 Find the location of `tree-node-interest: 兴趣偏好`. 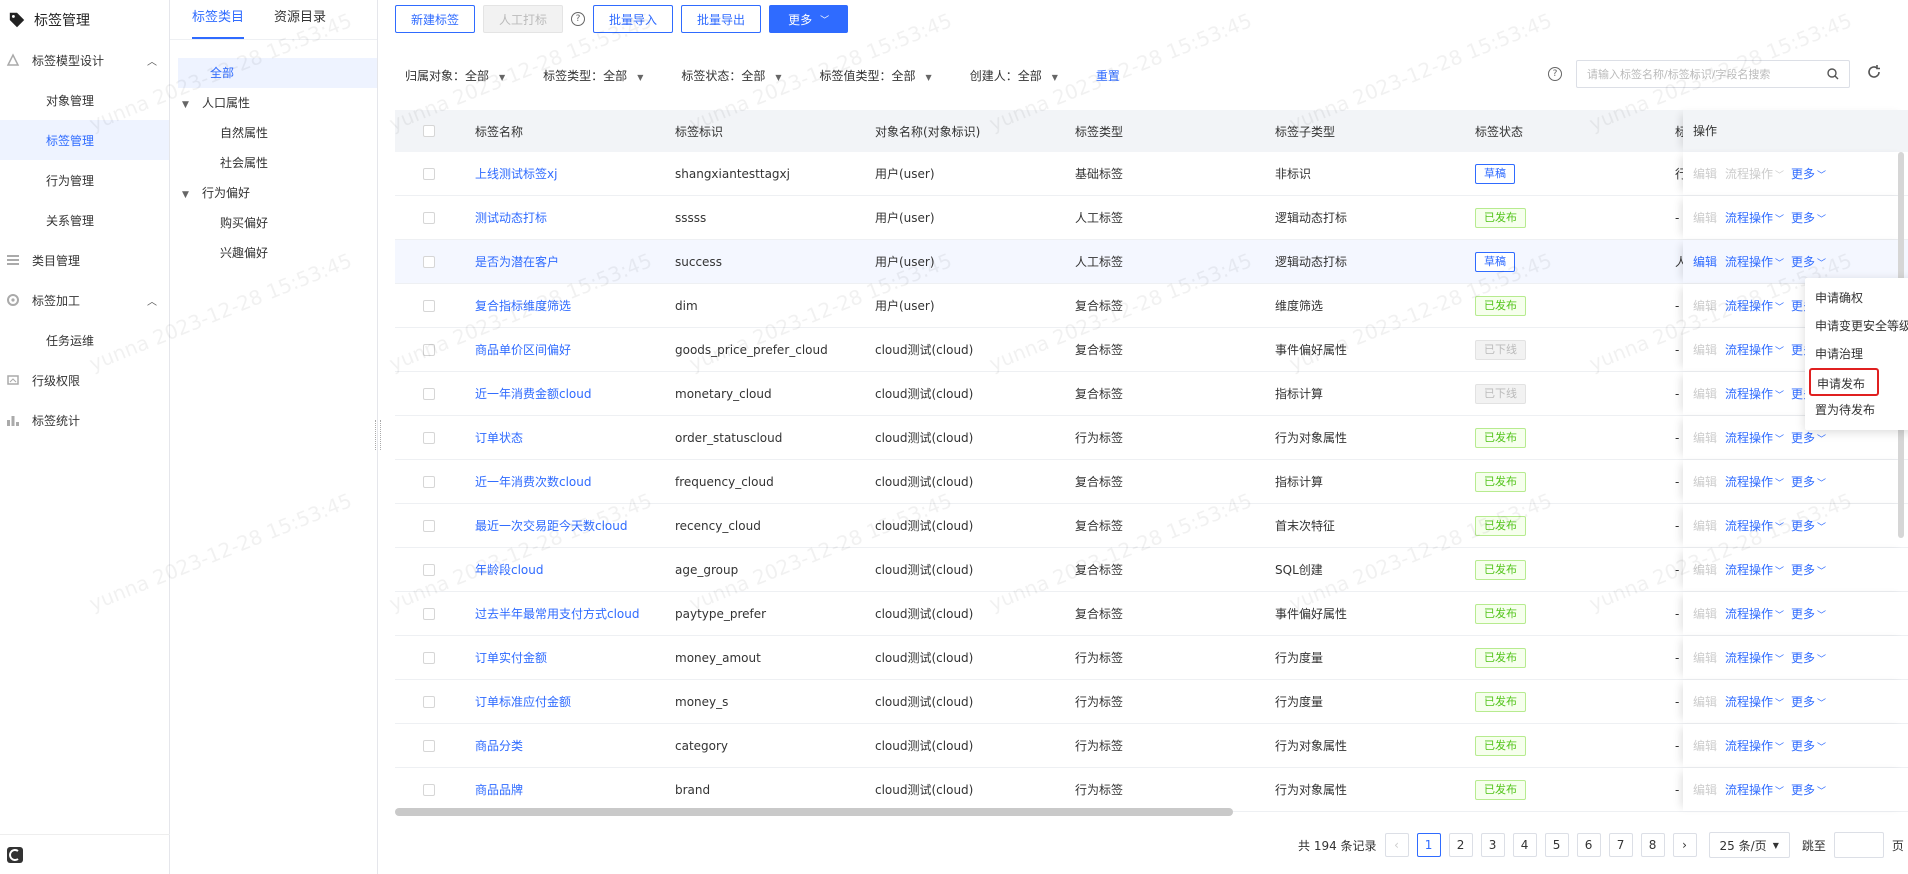

tree-node-interest: 兴趣偏好 is located at coordinates (273, 253).